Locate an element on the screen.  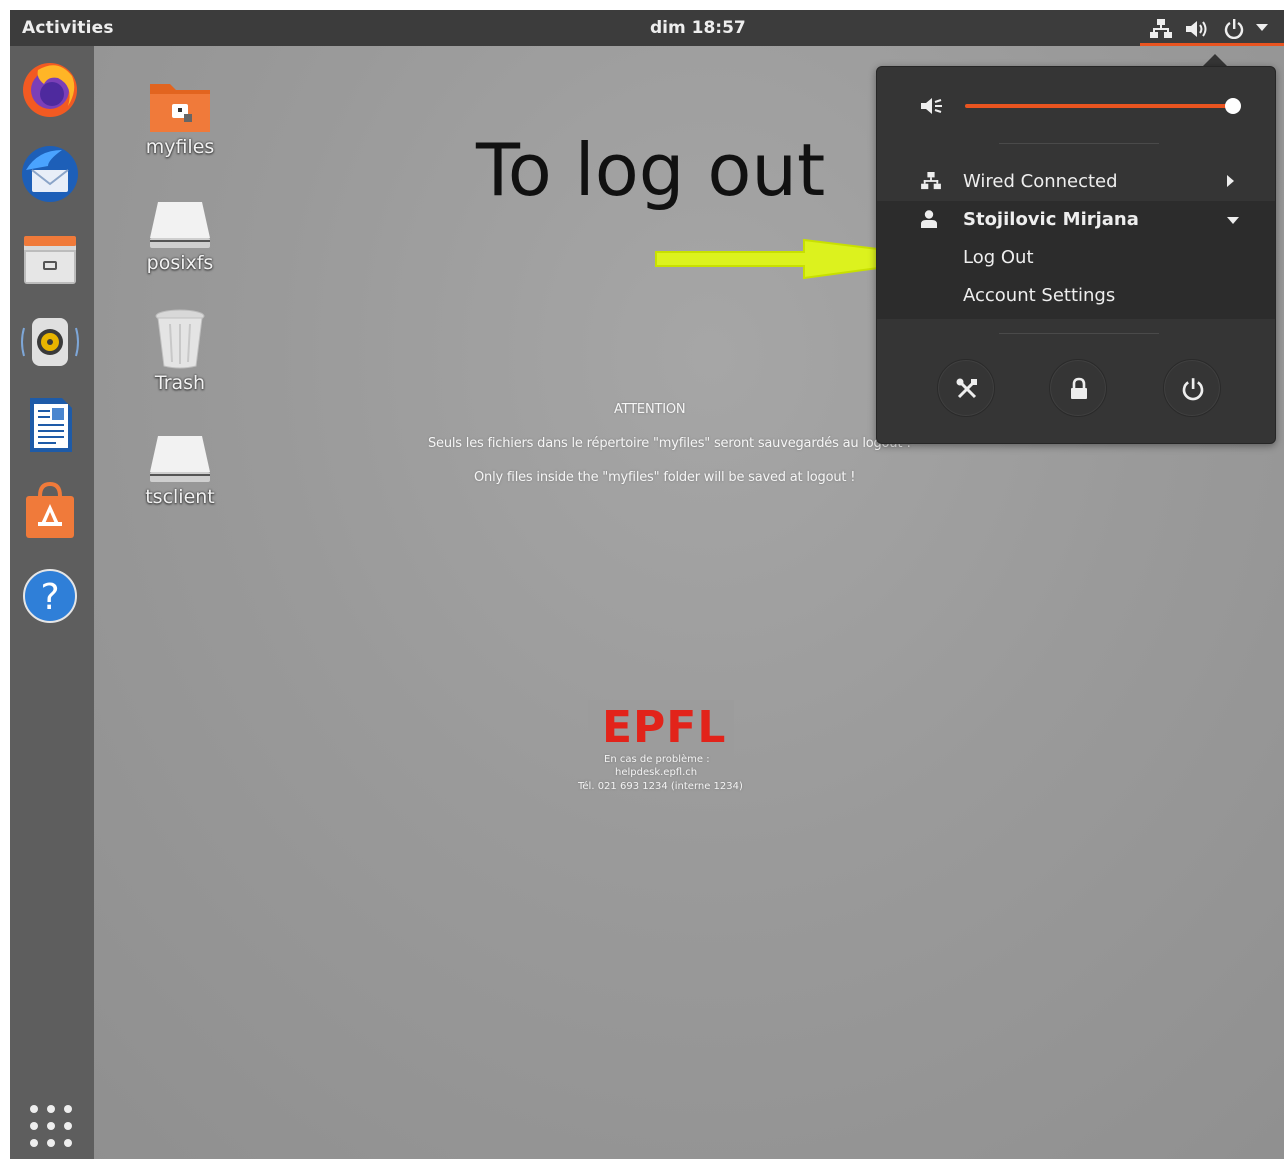
volume-muted-icon is located at coordinates (931, 106).